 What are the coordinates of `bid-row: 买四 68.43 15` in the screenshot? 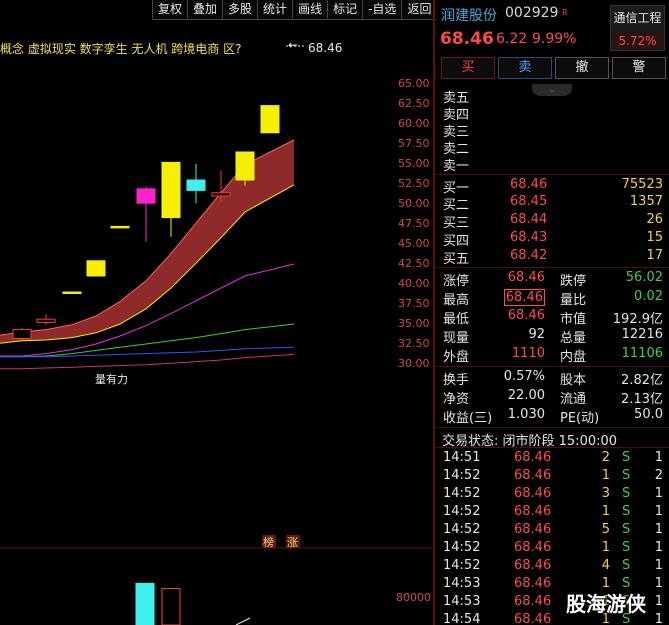 It's located at (552, 239).